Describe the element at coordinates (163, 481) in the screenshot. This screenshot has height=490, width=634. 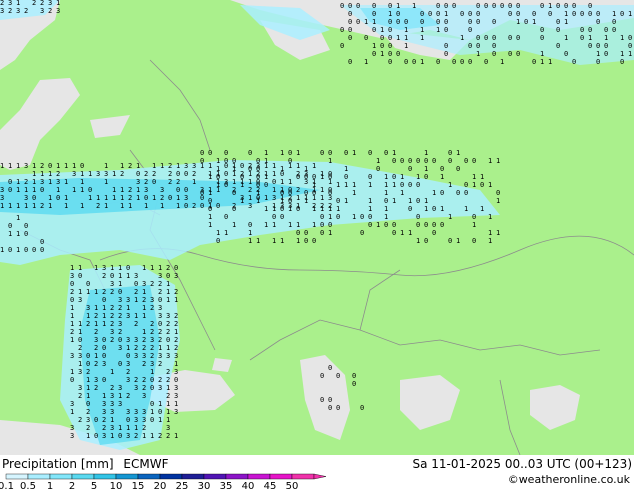
I see `color-legend: 0.1 0.5 1 2 5 10 15 20 25 30 35 40 45 50` at that location.